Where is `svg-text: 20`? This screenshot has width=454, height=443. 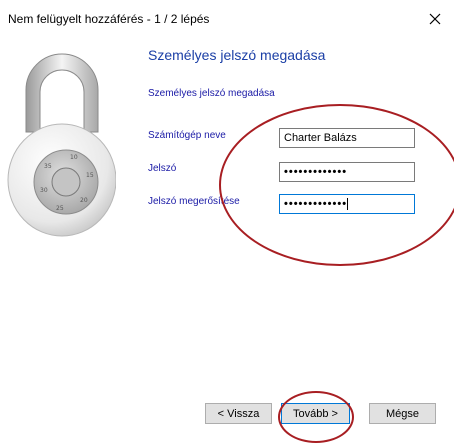 svg-text: 20 is located at coordinates (84, 200).